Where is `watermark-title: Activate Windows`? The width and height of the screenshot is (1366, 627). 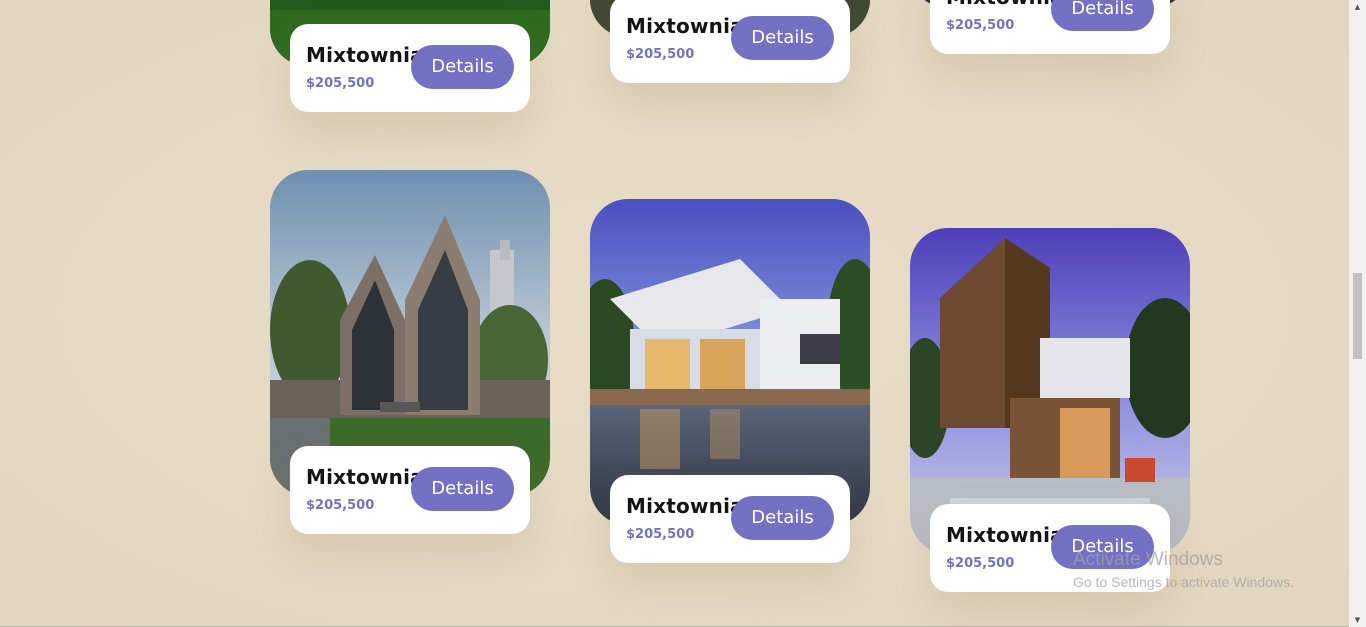 watermark-title: Activate Windows is located at coordinates (1148, 559).